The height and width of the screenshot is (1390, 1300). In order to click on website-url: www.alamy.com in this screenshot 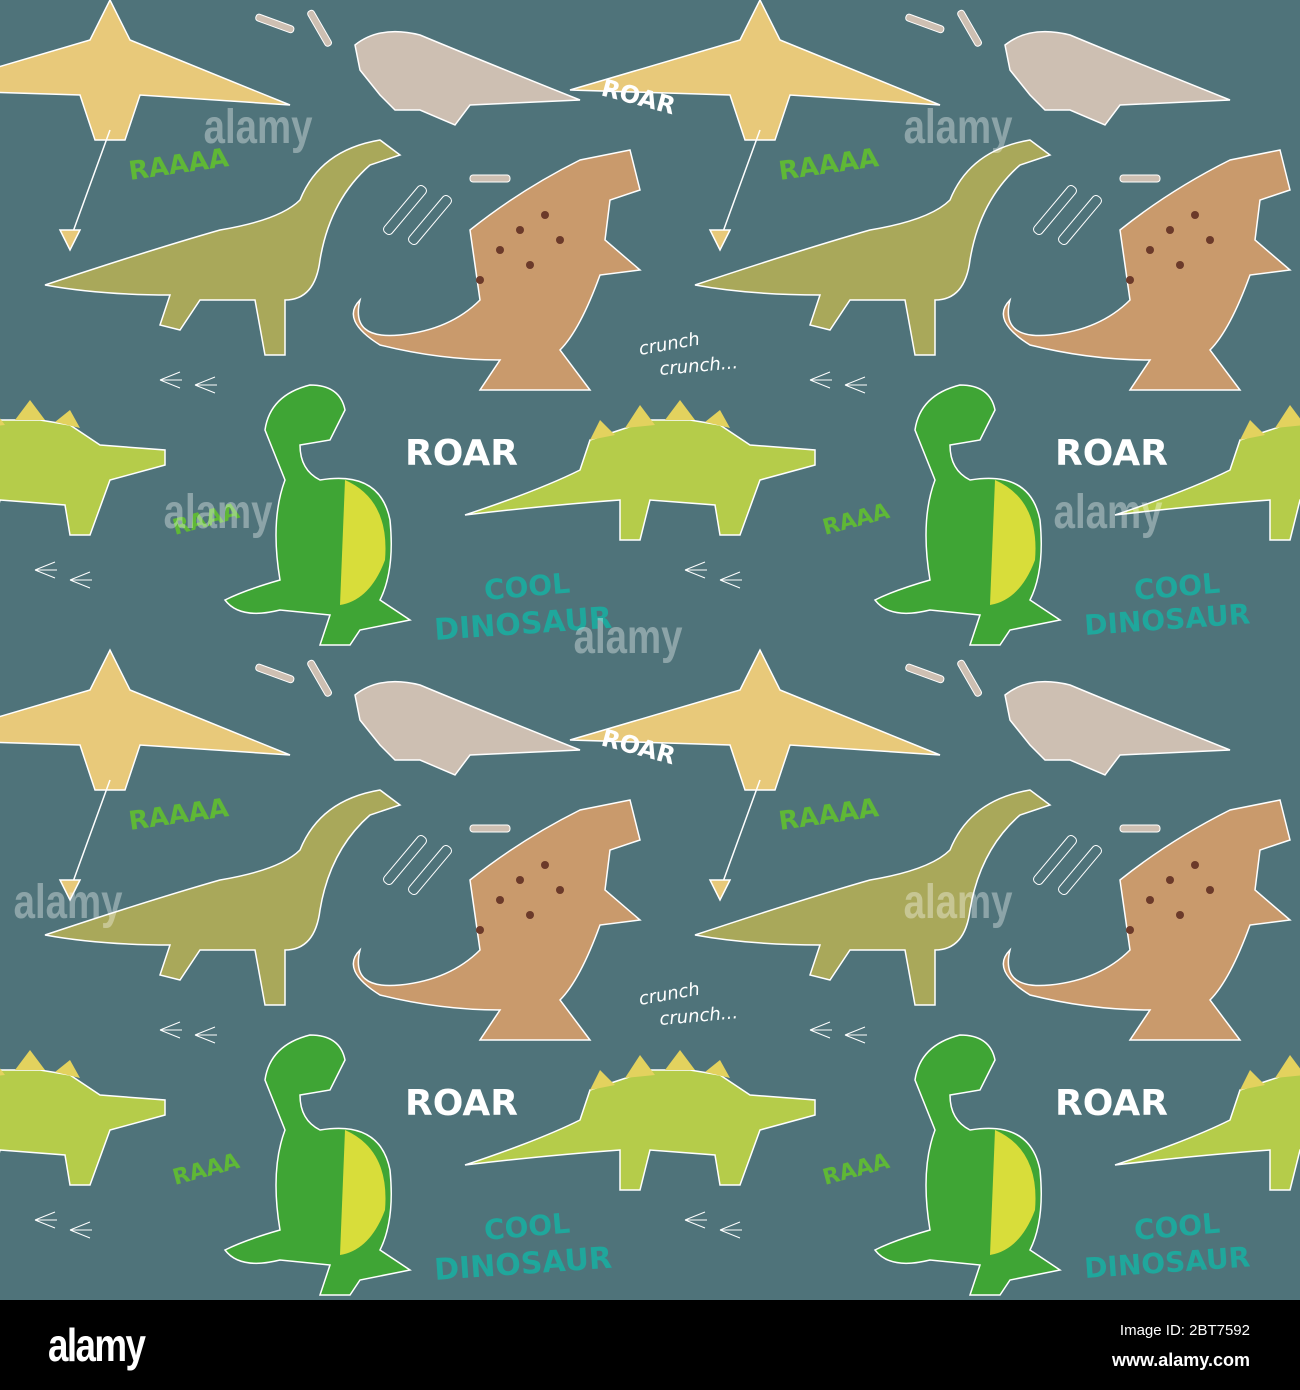, I will do `click(1180, 1360)`.